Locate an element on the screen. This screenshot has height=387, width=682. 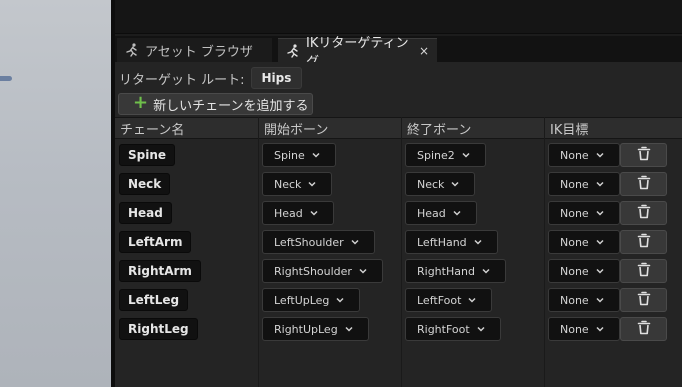
tab-ik-retargeting: IKリターゲティング × is located at coordinates (357, 53).